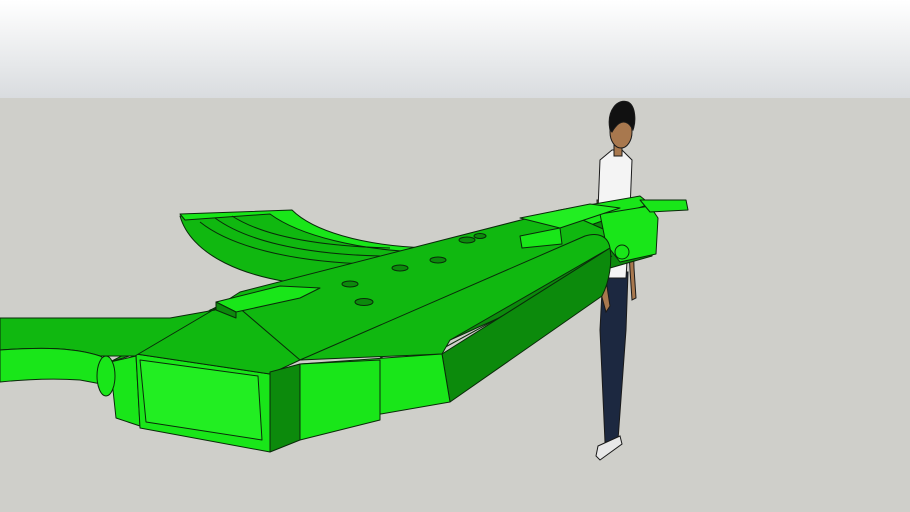 This screenshot has width=910, height=512. What do you see at coordinates (622, 252) in the screenshot?
I see `pin-front` at bounding box center [622, 252].